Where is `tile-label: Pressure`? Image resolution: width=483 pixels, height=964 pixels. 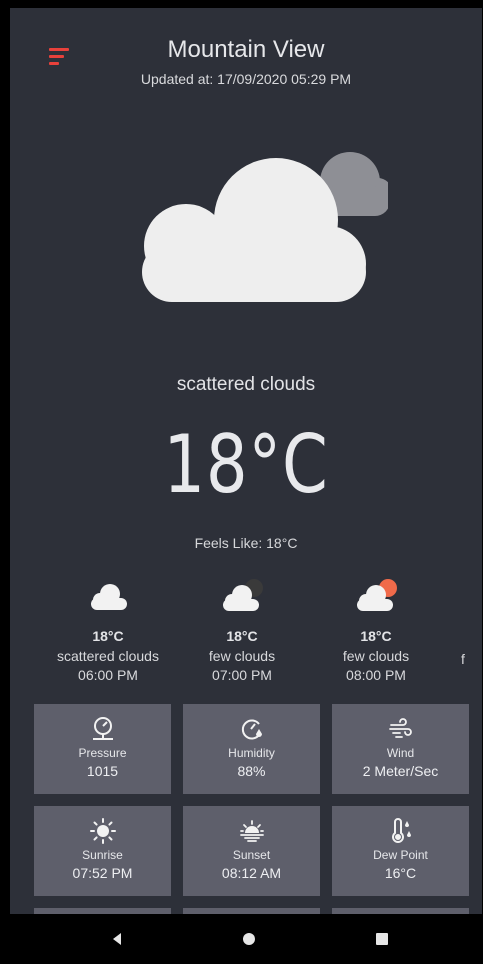 tile-label: Pressure is located at coordinates (102, 753).